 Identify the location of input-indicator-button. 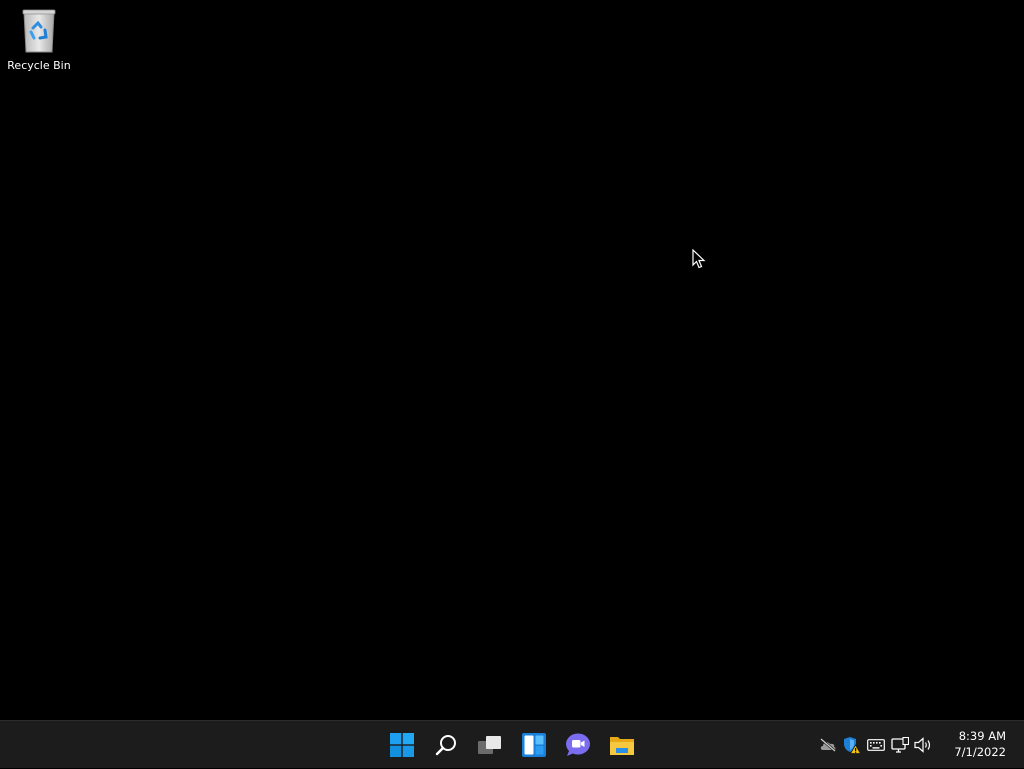
(876, 745).